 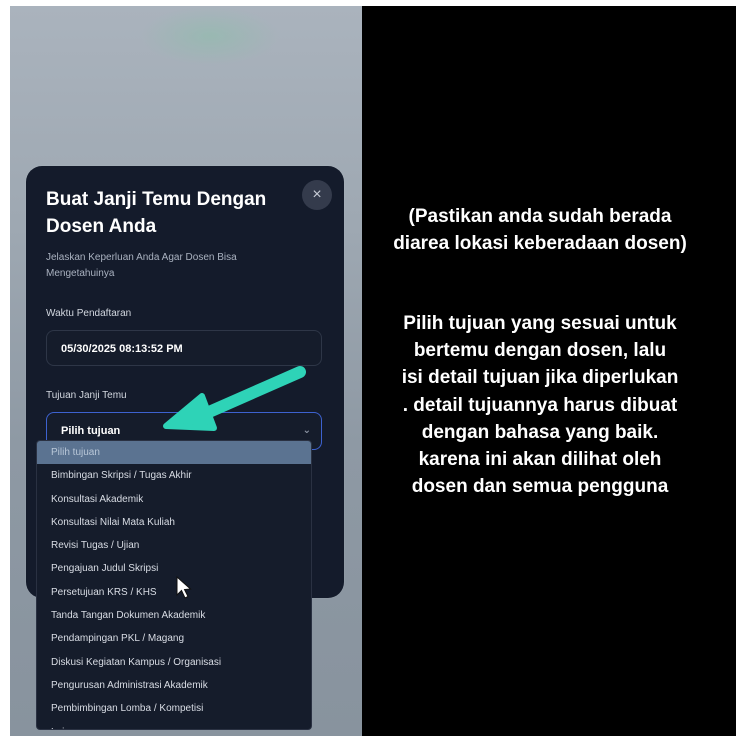 What do you see at coordinates (540, 323) in the screenshot?
I see `caption-line: Pilih tujuan yang sesuai untuk` at bounding box center [540, 323].